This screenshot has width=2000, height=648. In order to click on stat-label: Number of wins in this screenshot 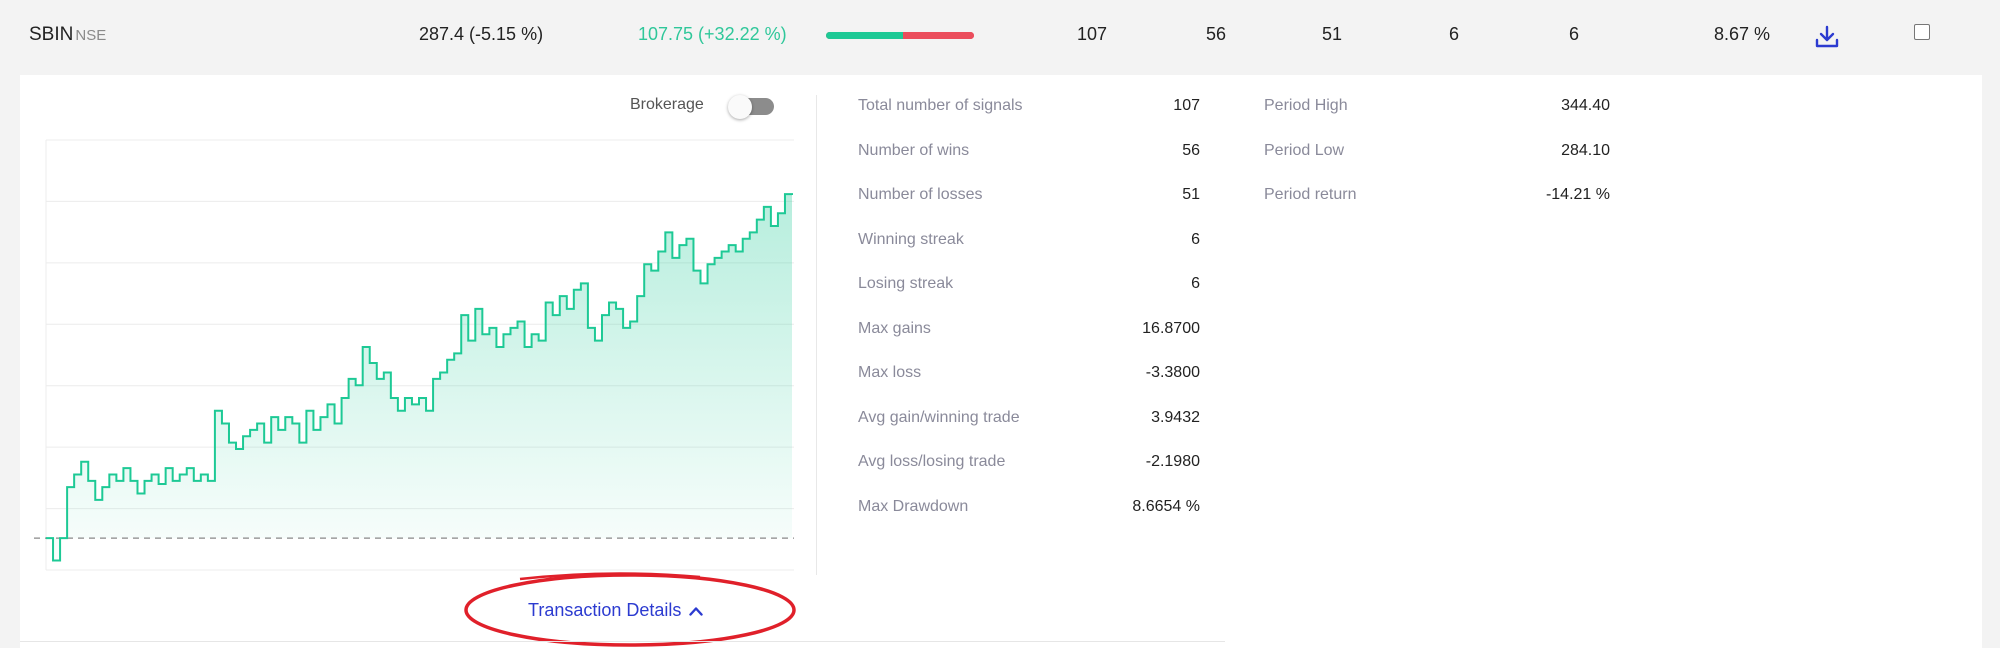, I will do `click(914, 150)`.